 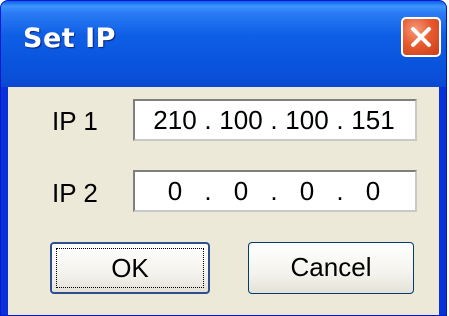 I want to click on close-icon, so click(x=421, y=37).